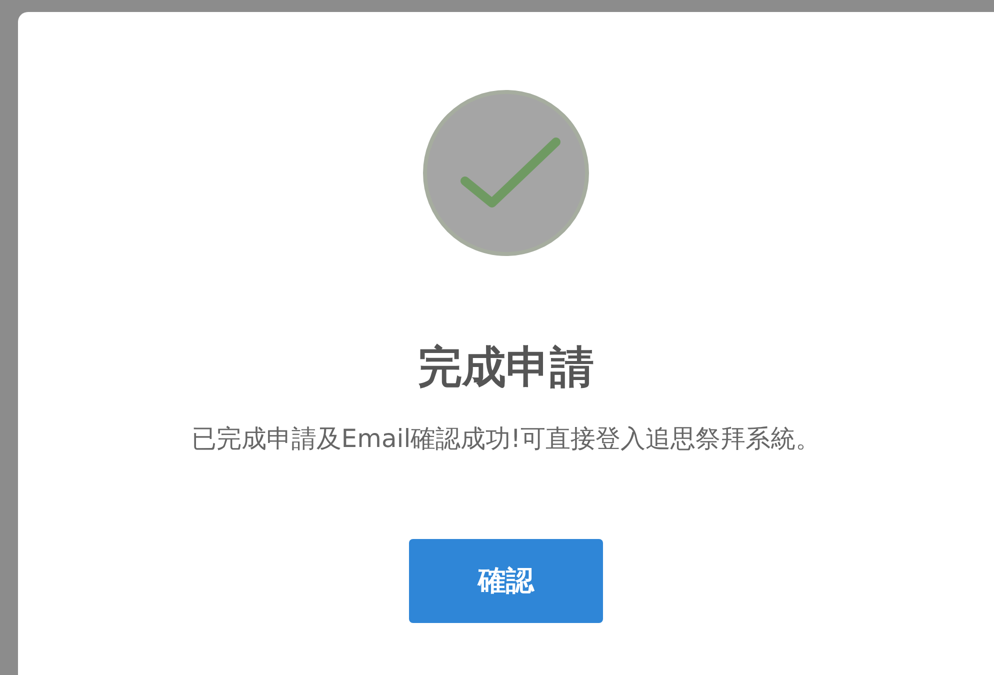  I want to click on dialog-message: 已完成申請及Email確認成功!可直接登入追思祭拜系統。, so click(506, 438).